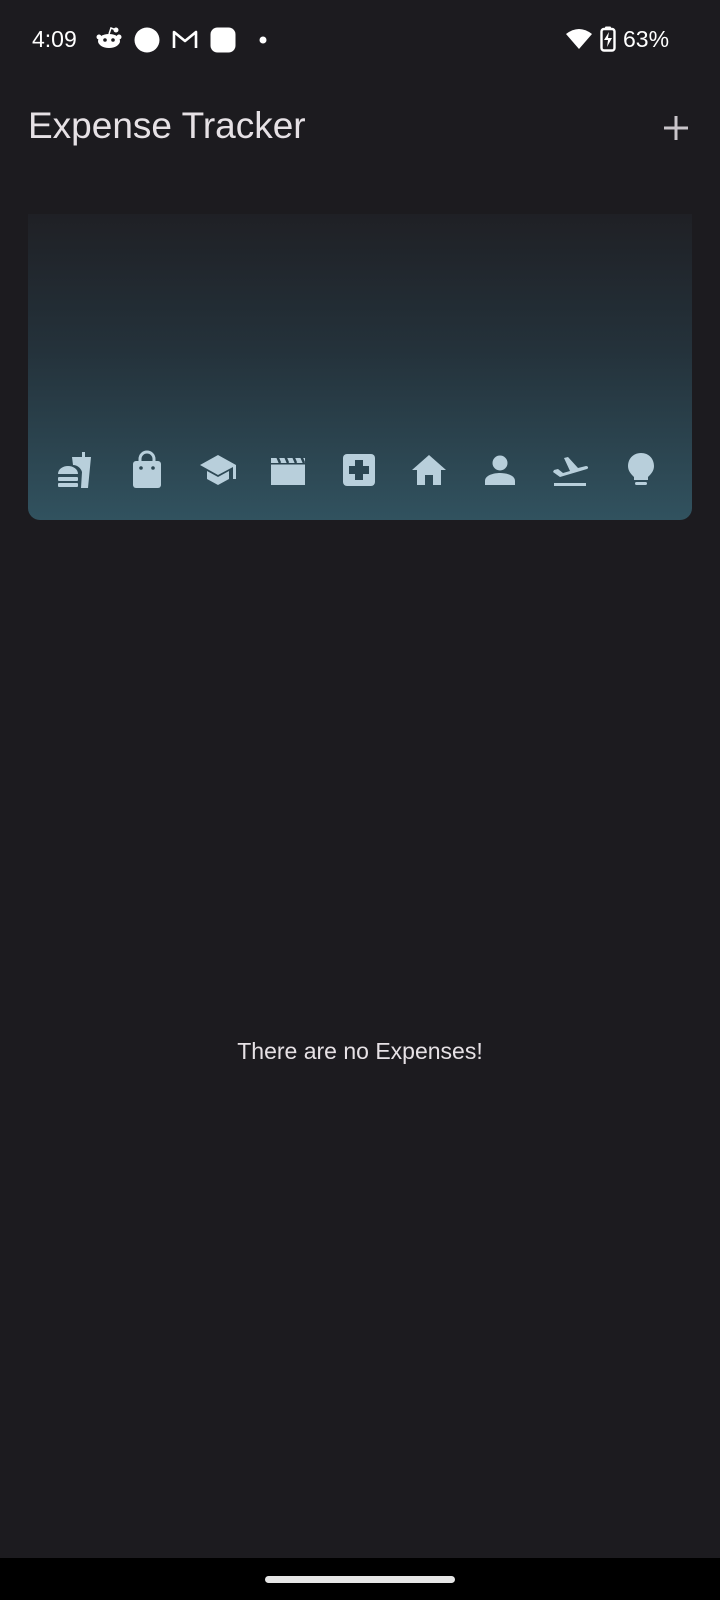 The image size is (720, 1600). I want to click on navigation-bar, so click(360, 1579).